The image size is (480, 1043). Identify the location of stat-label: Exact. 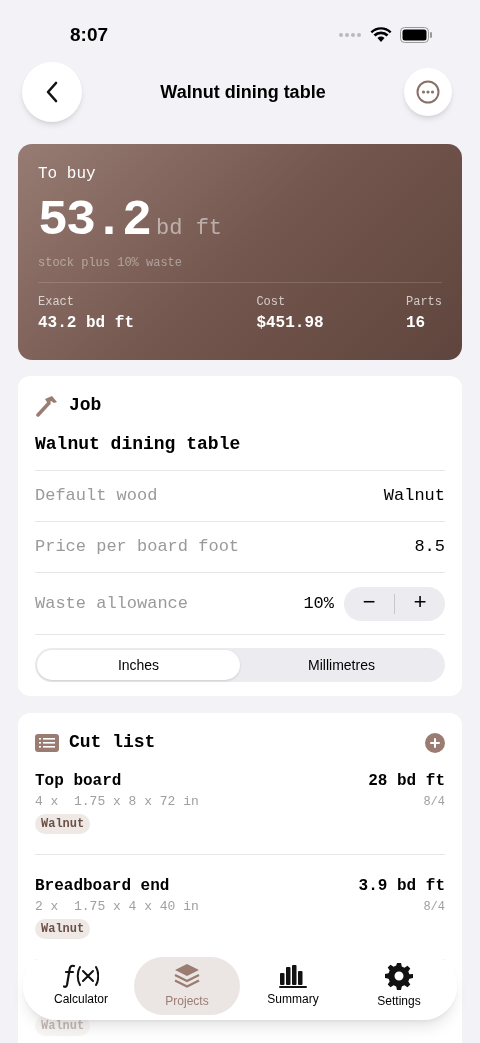
(56, 302).